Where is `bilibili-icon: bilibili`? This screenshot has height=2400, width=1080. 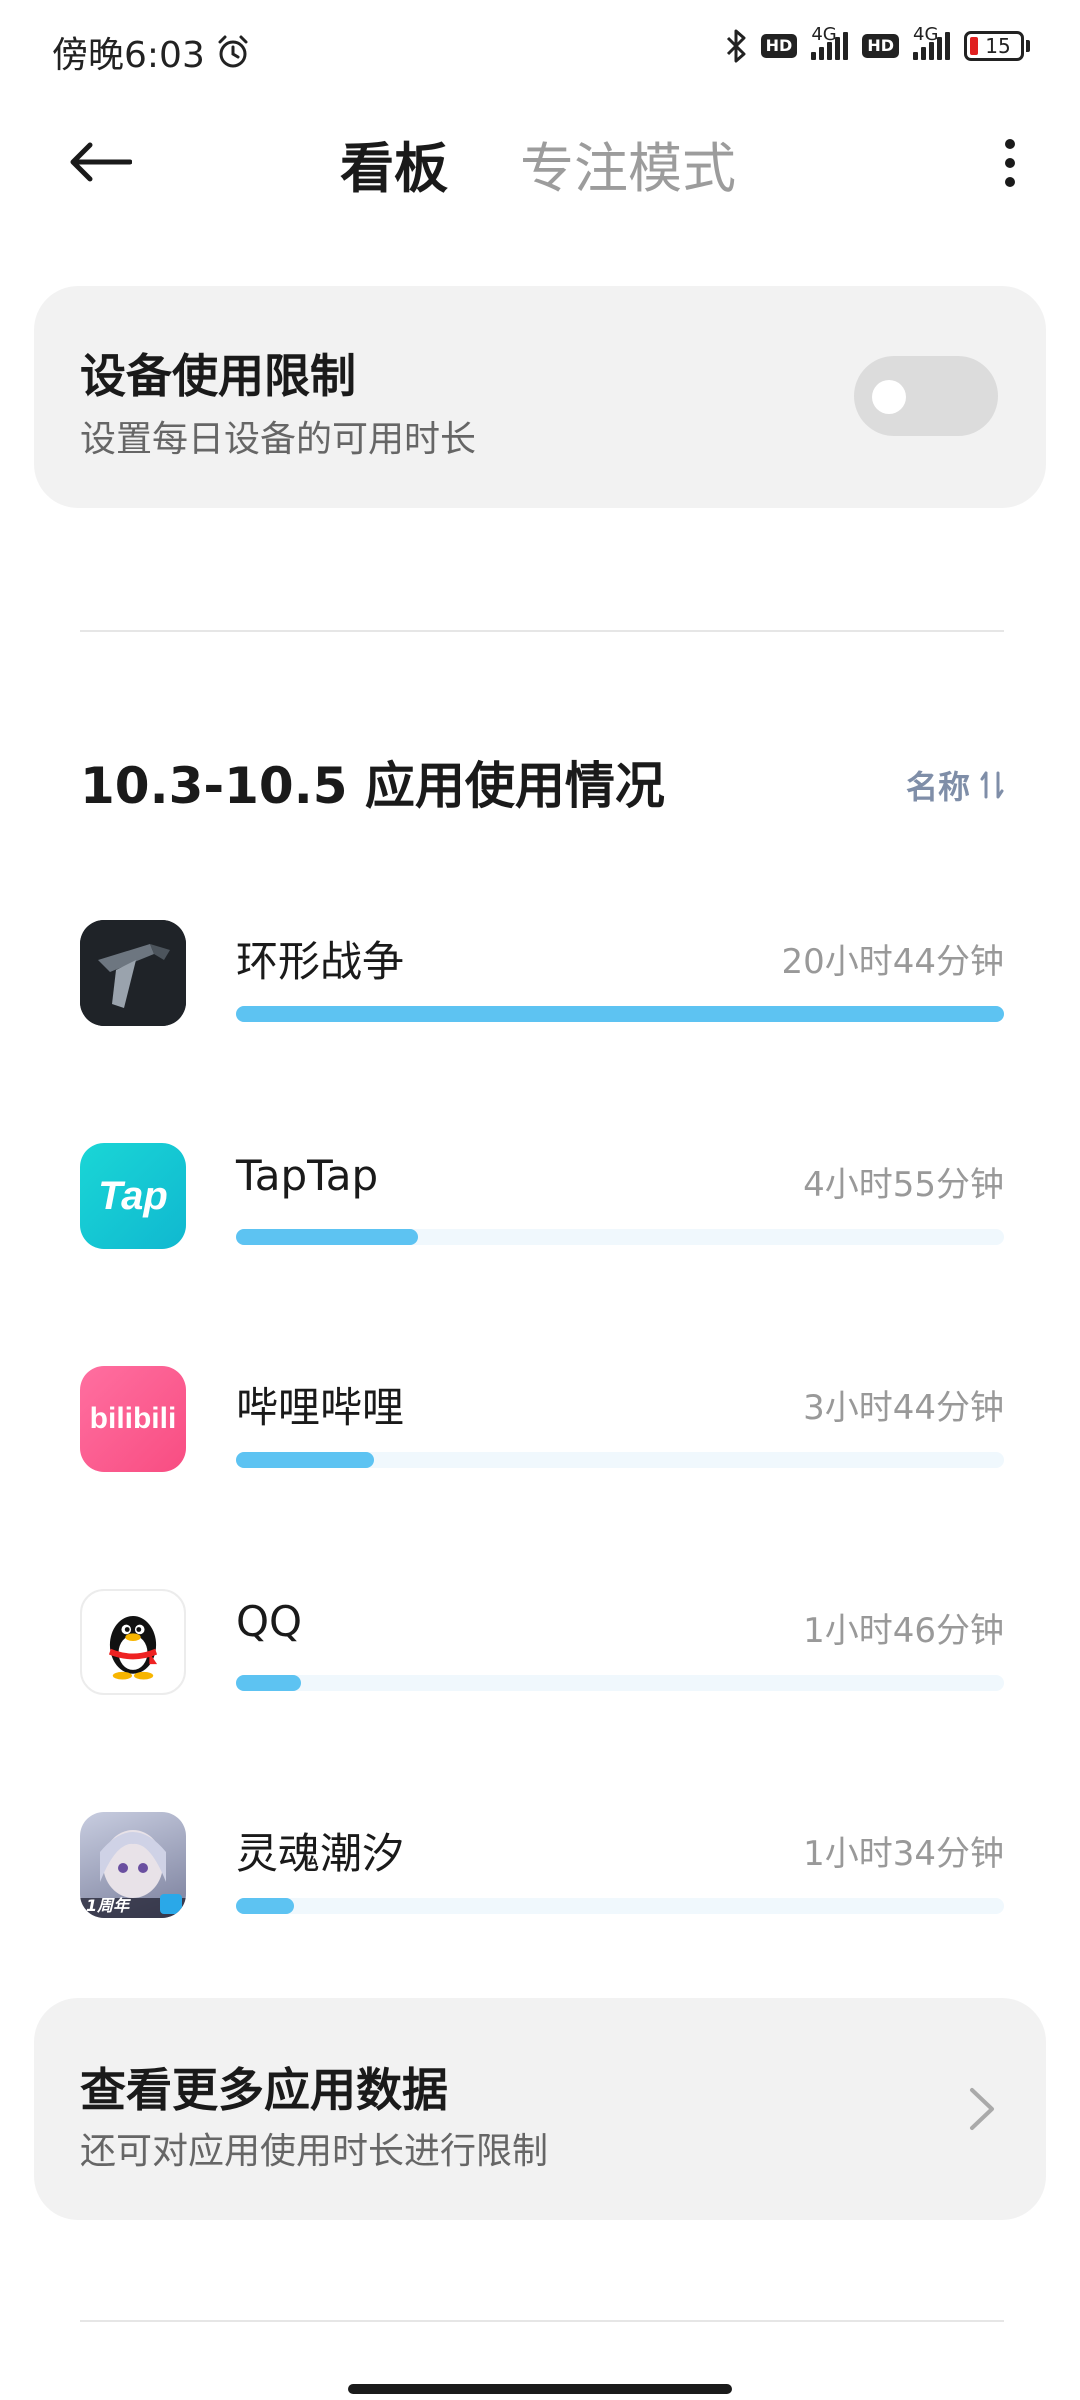 bilibili-icon: bilibili is located at coordinates (133, 1419).